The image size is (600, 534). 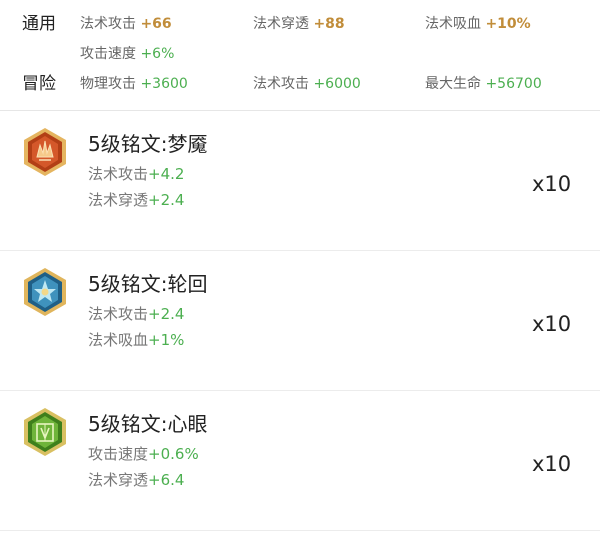 What do you see at coordinates (148, 144) in the screenshot?
I see `rune-title: 5级铭文:梦魇` at bounding box center [148, 144].